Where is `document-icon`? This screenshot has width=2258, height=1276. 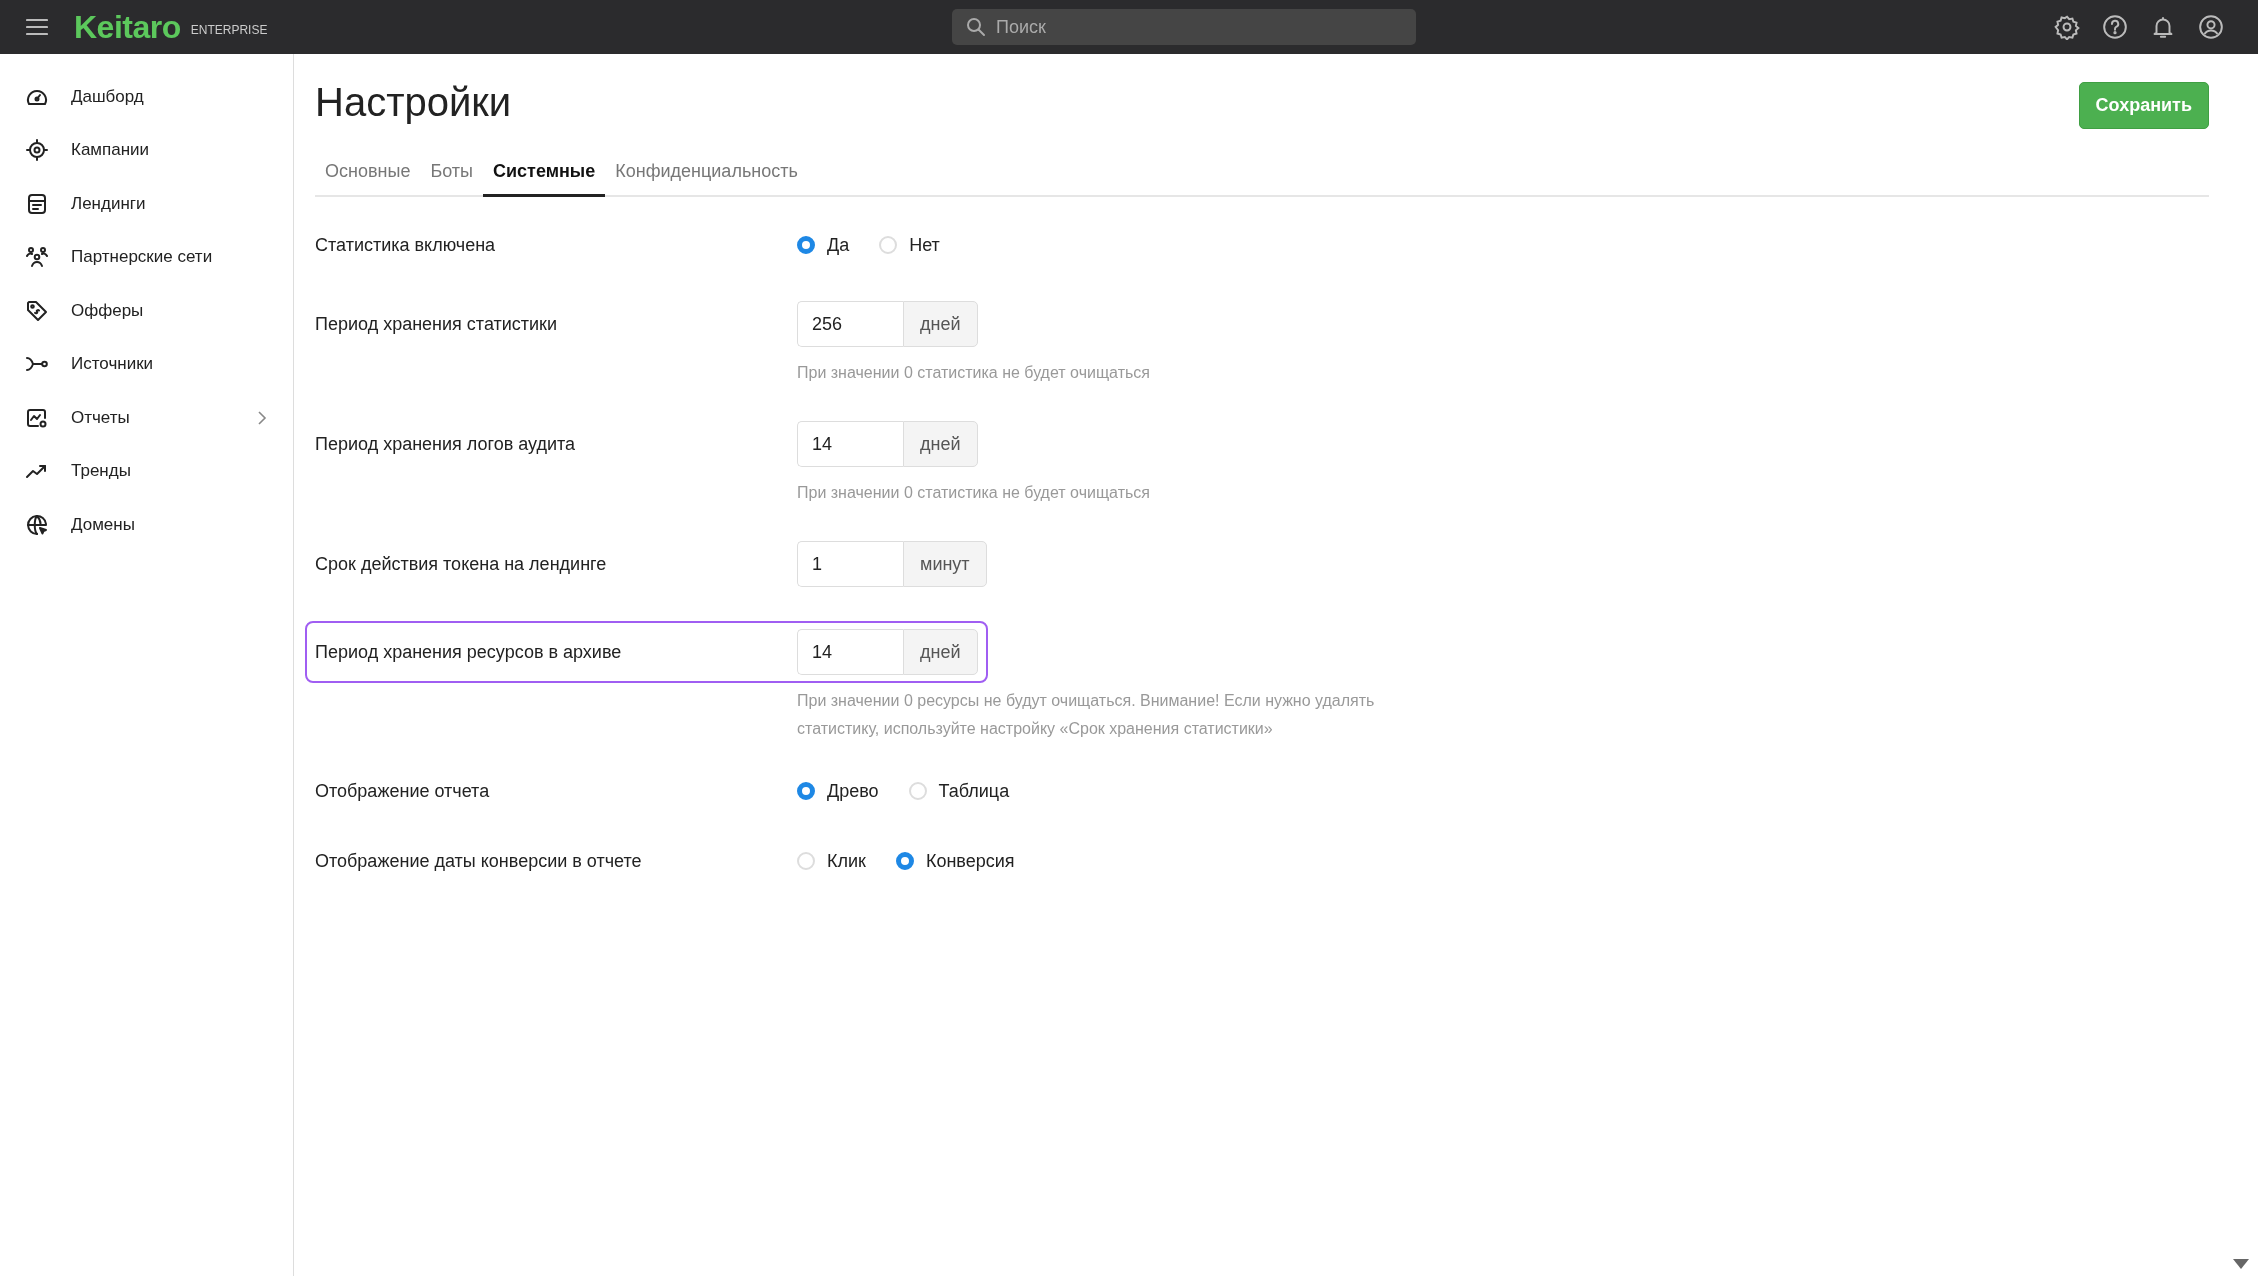 document-icon is located at coordinates (37, 203).